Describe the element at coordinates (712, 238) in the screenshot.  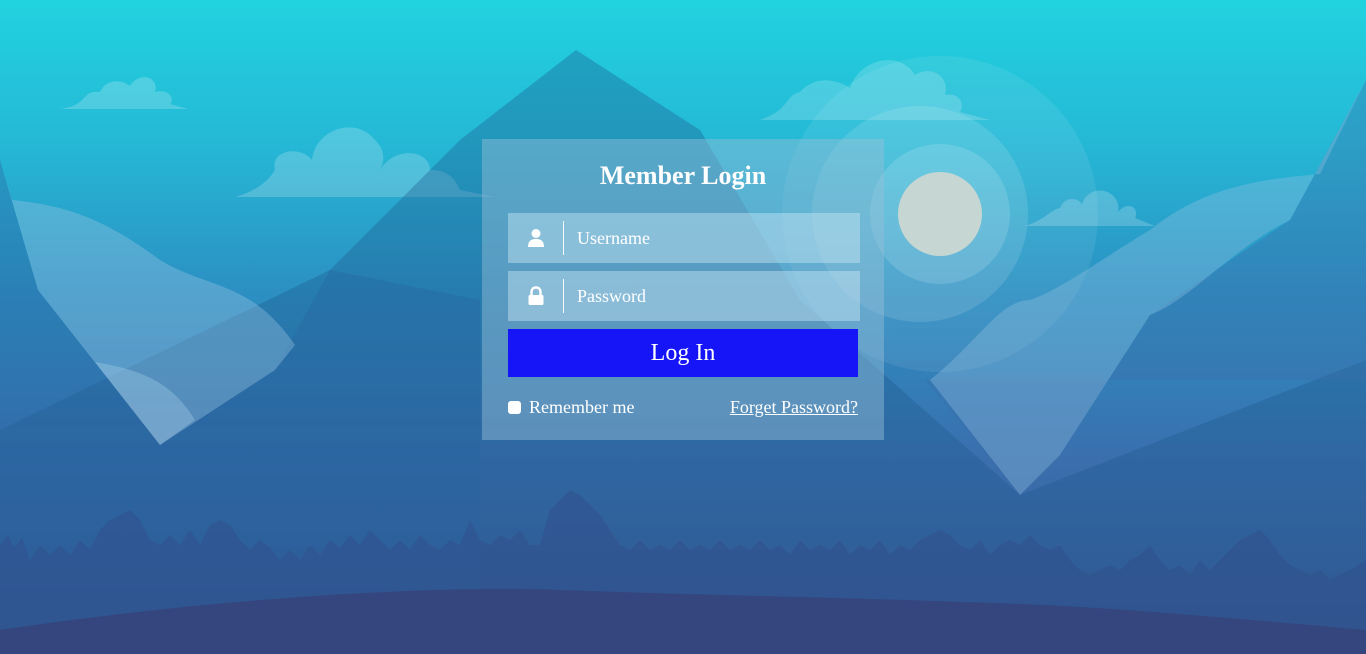
I see `username-input` at that location.